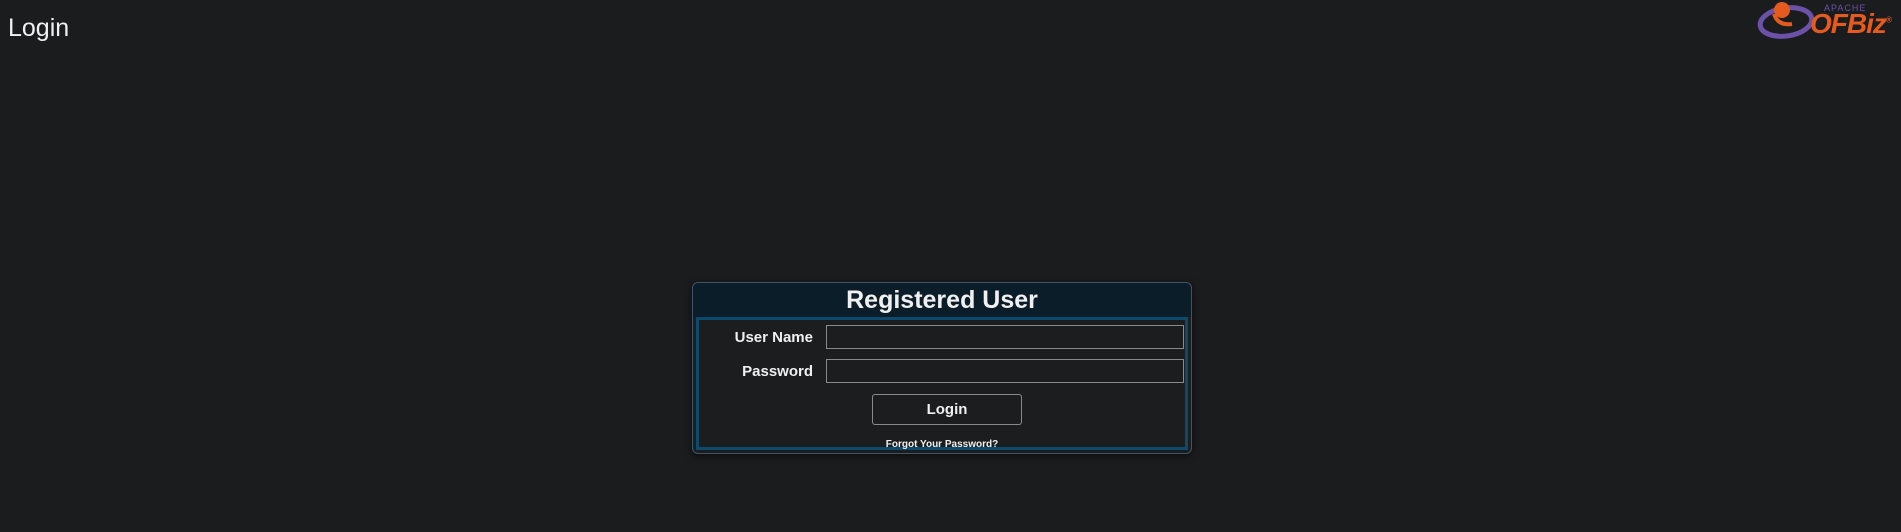 The width and height of the screenshot is (1901, 532). I want to click on username-row: User Name, so click(942, 338).